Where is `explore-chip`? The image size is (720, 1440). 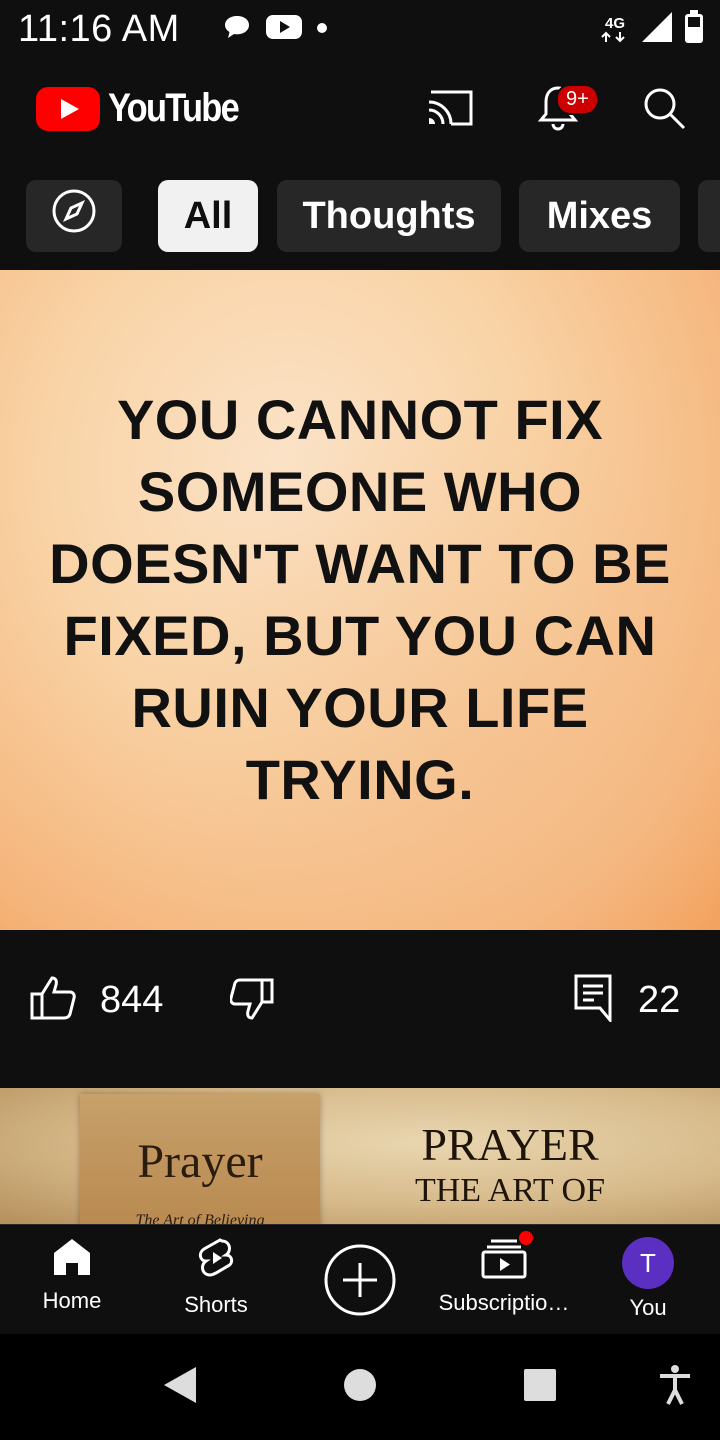
explore-chip is located at coordinates (74, 216).